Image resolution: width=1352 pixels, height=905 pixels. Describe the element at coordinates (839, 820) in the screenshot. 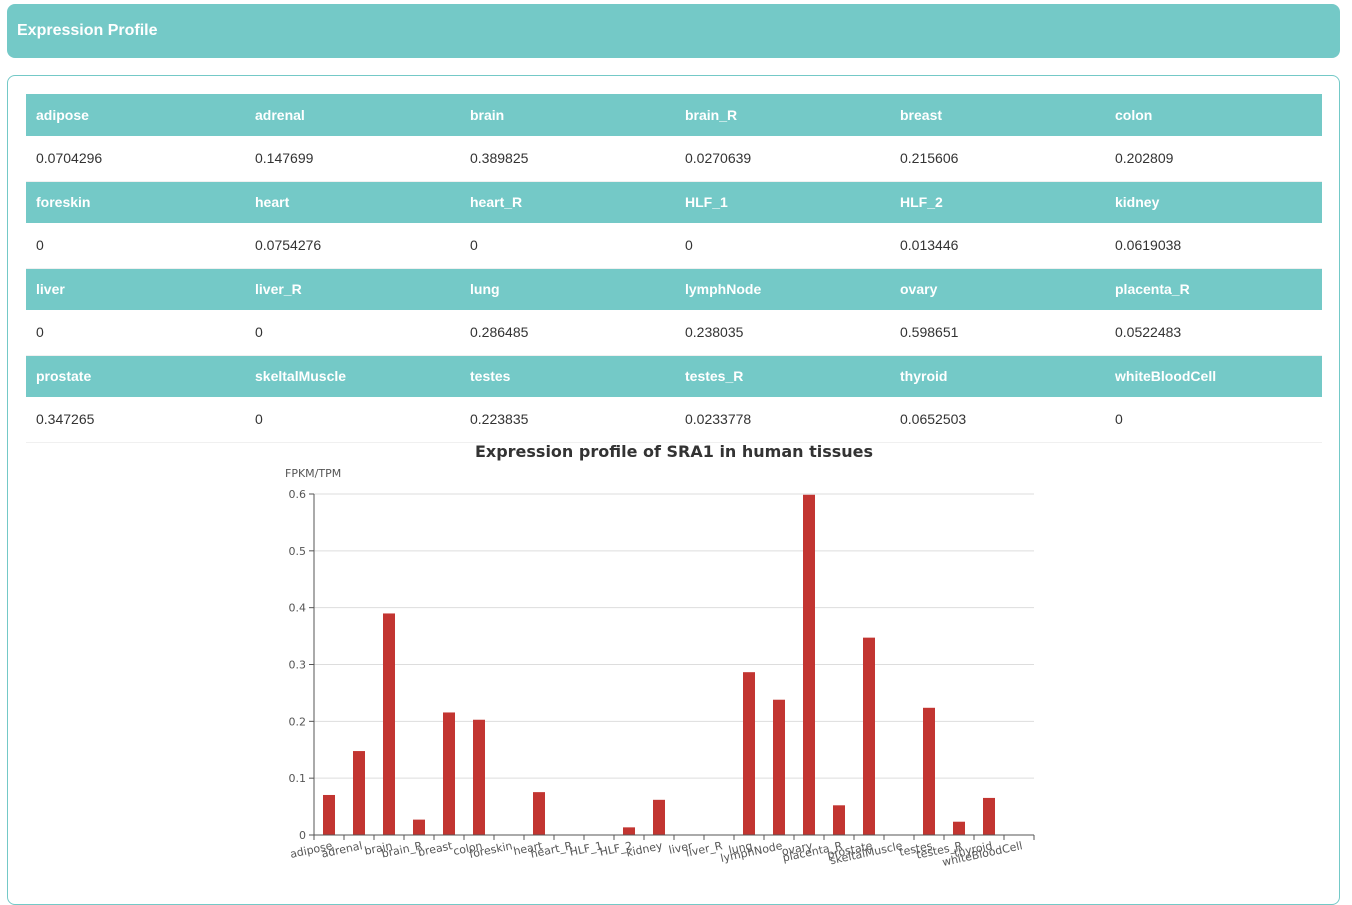

I see `bar-placenta_R` at that location.